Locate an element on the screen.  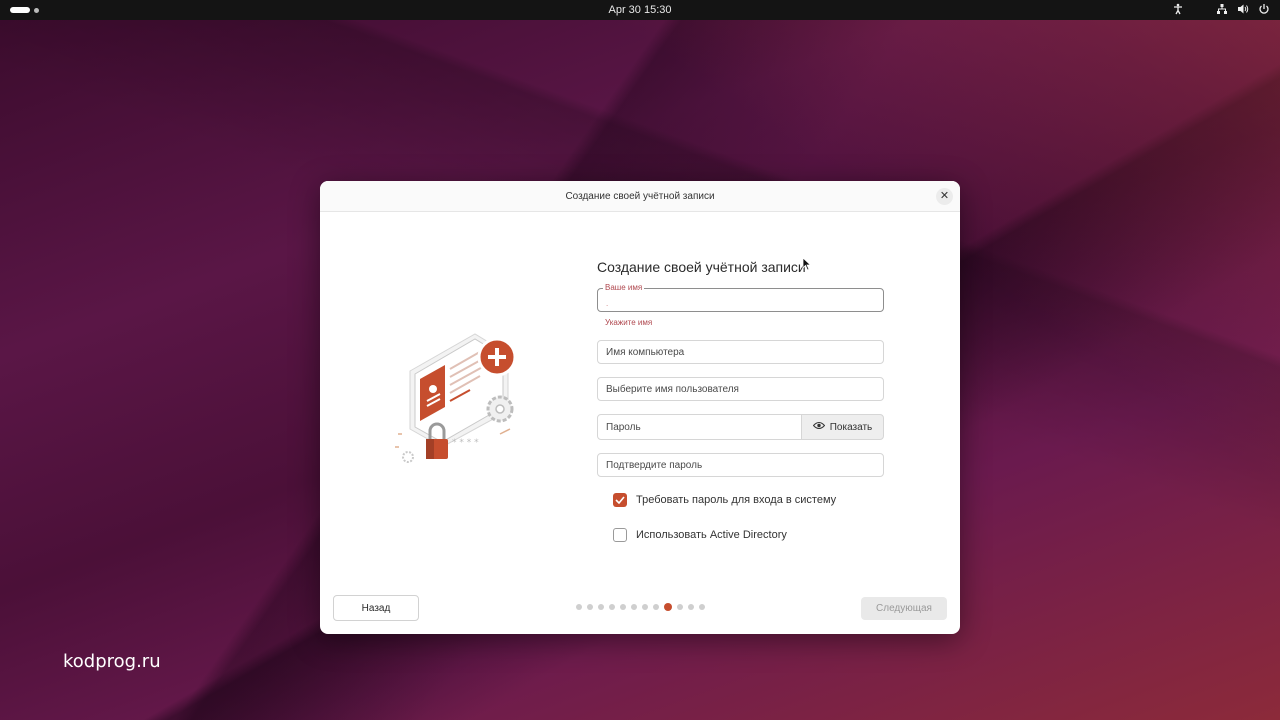
close-icon: ✕ is located at coordinates (944, 196).